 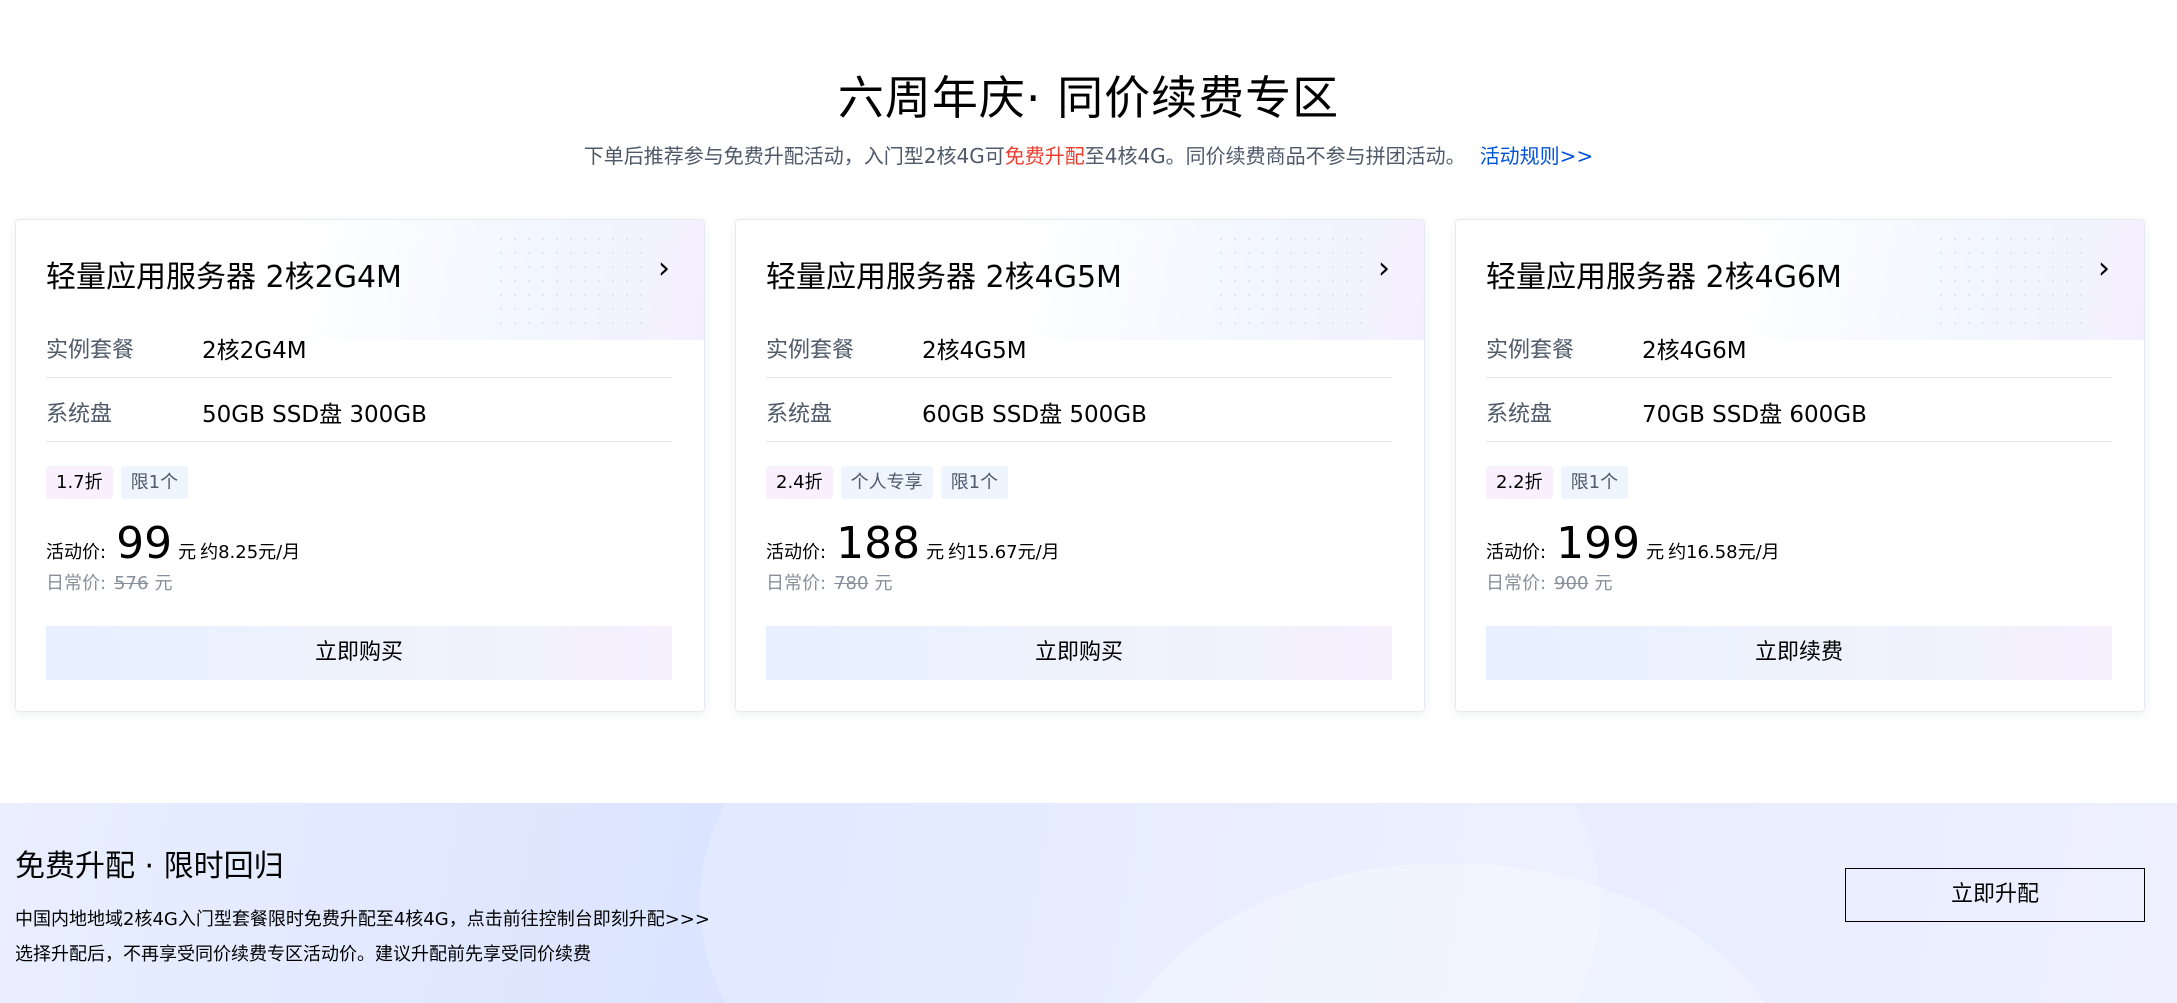 I want to click on discount-tag: 1.7折, so click(x=79, y=482).